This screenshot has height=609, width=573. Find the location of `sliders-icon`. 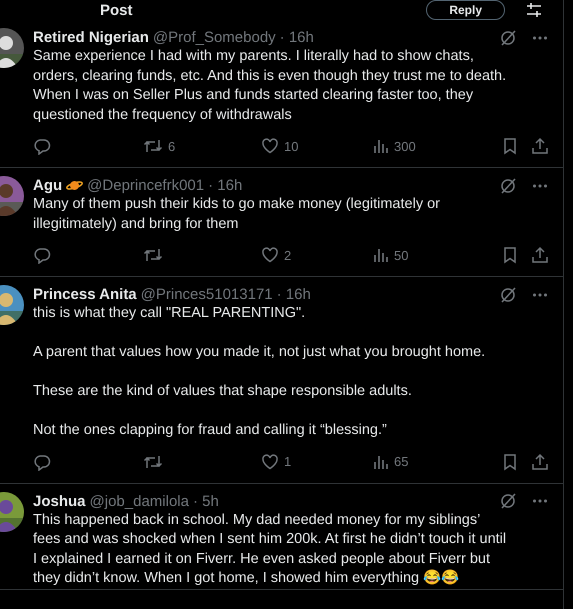

sliders-icon is located at coordinates (534, 10).